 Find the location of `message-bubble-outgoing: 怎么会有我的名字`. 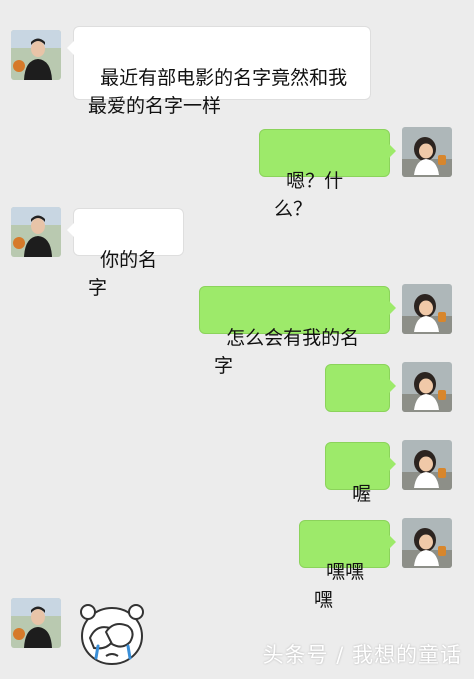

message-bubble-outgoing: 怎么会有我的名字 is located at coordinates (297, 331).